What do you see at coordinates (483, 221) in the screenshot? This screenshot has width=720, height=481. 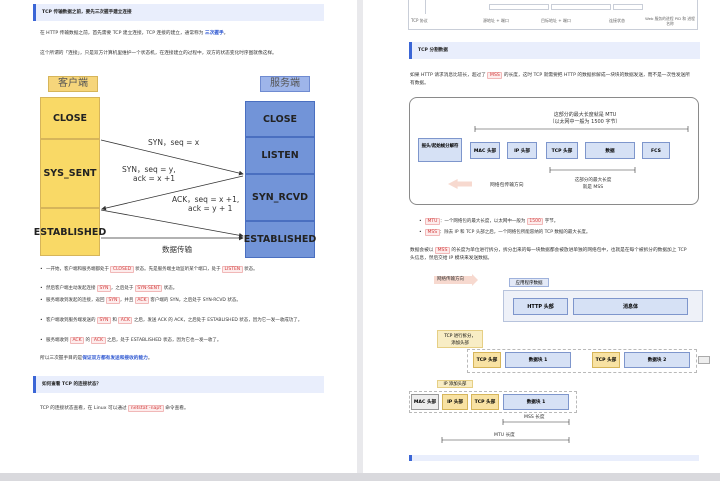 I see `mtu-text: ：一个网络包的最大长度，以太网中一般为` at bounding box center [483, 221].